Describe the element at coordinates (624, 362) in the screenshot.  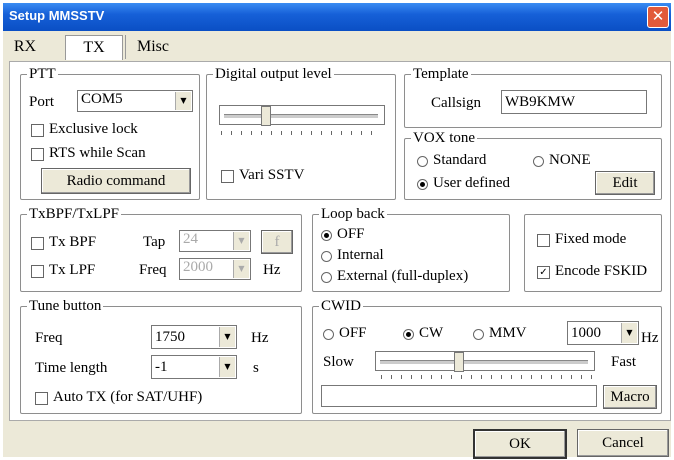
I see `cwid-fast-label: Fast` at that location.